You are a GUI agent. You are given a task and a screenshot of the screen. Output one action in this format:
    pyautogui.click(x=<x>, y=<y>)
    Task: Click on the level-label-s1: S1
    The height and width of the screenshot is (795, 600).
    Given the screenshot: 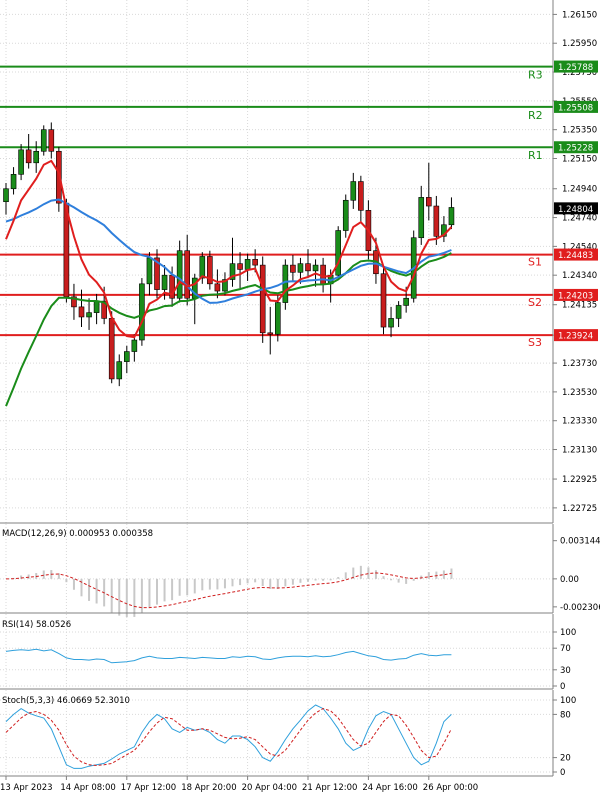 What is the action you would take?
    pyautogui.click(x=535, y=262)
    